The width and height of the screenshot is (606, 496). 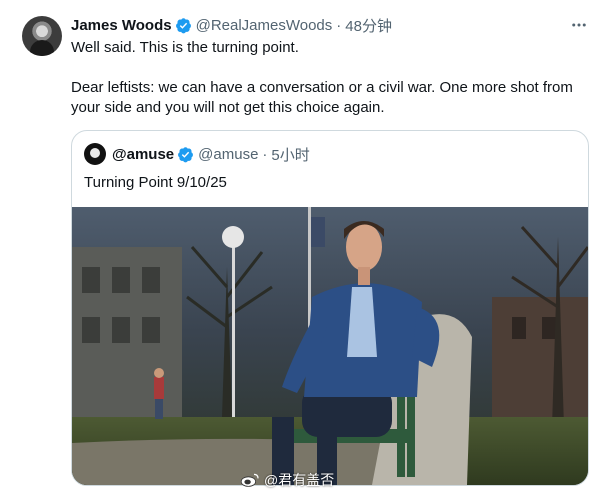 I want to click on timestamp: 48分钟, so click(x=368, y=25).